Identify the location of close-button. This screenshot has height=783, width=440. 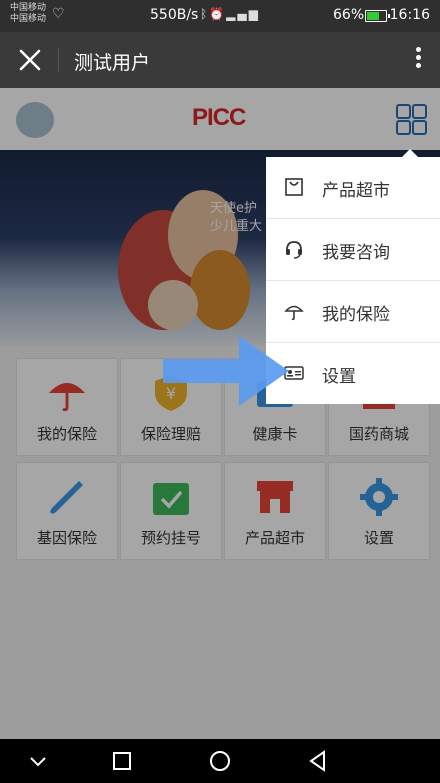
(30, 60).